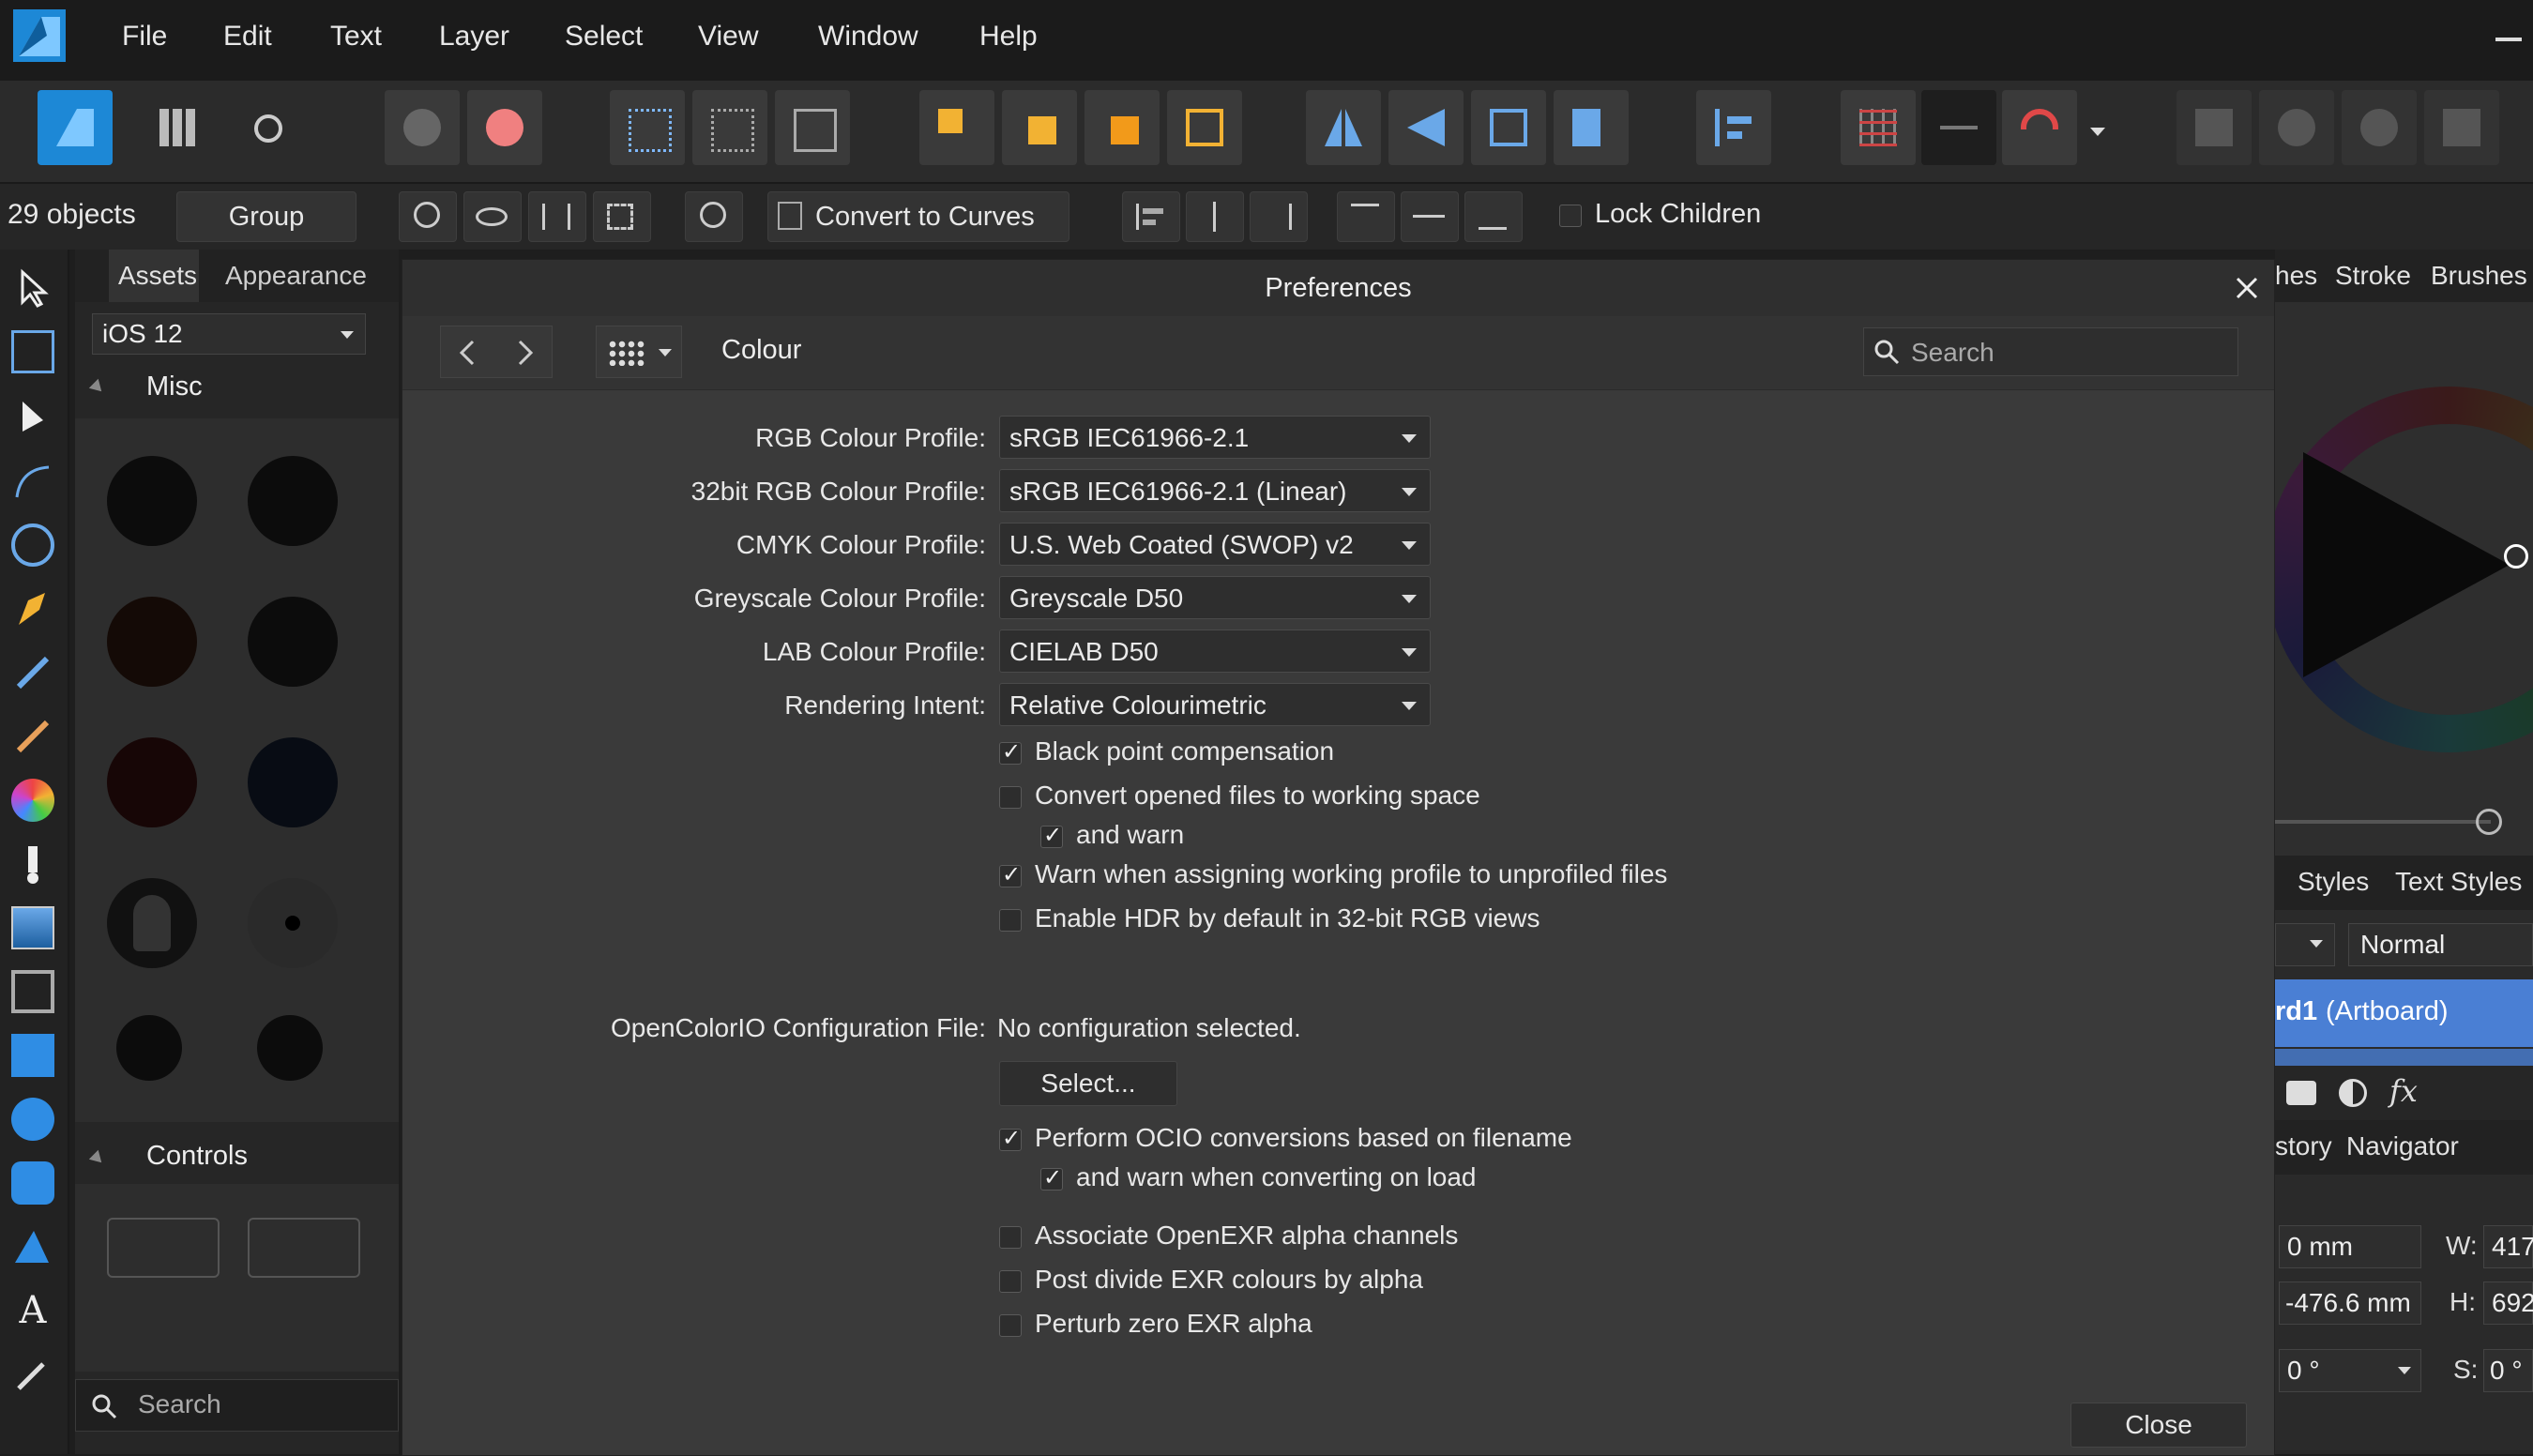 This screenshot has width=2533, height=1456. What do you see at coordinates (1591, 127) in the screenshot?
I see `rotate-right-button` at bounding box center [1591, 127].